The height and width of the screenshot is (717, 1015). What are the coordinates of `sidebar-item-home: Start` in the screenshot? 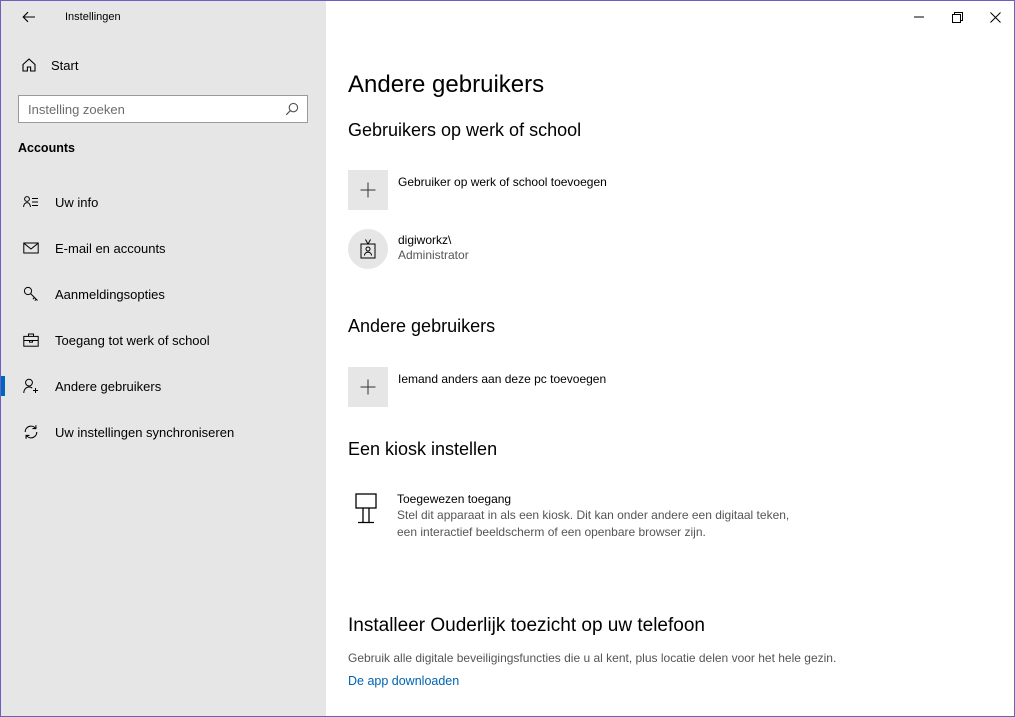 It's located at (163, 65).